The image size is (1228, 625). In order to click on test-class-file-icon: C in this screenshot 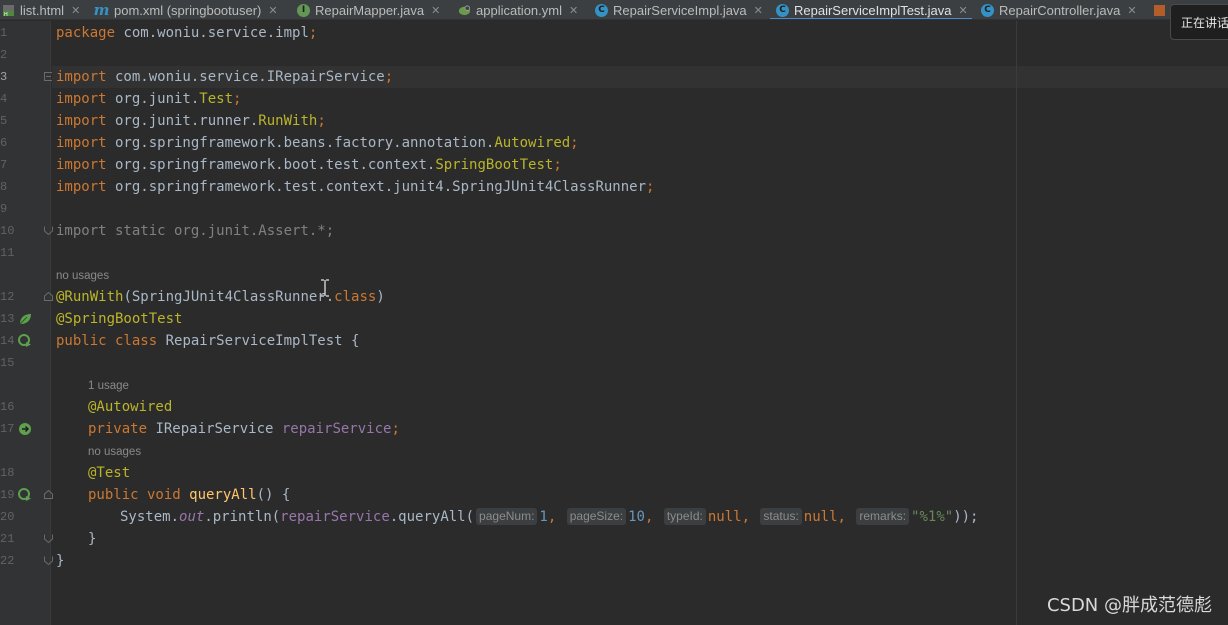, I will do `click(782, 10)`.